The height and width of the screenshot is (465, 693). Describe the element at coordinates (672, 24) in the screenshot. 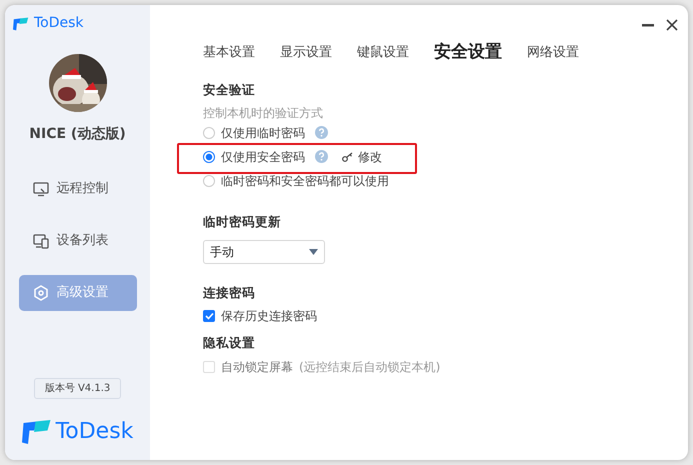

I see `close-button` at that location.